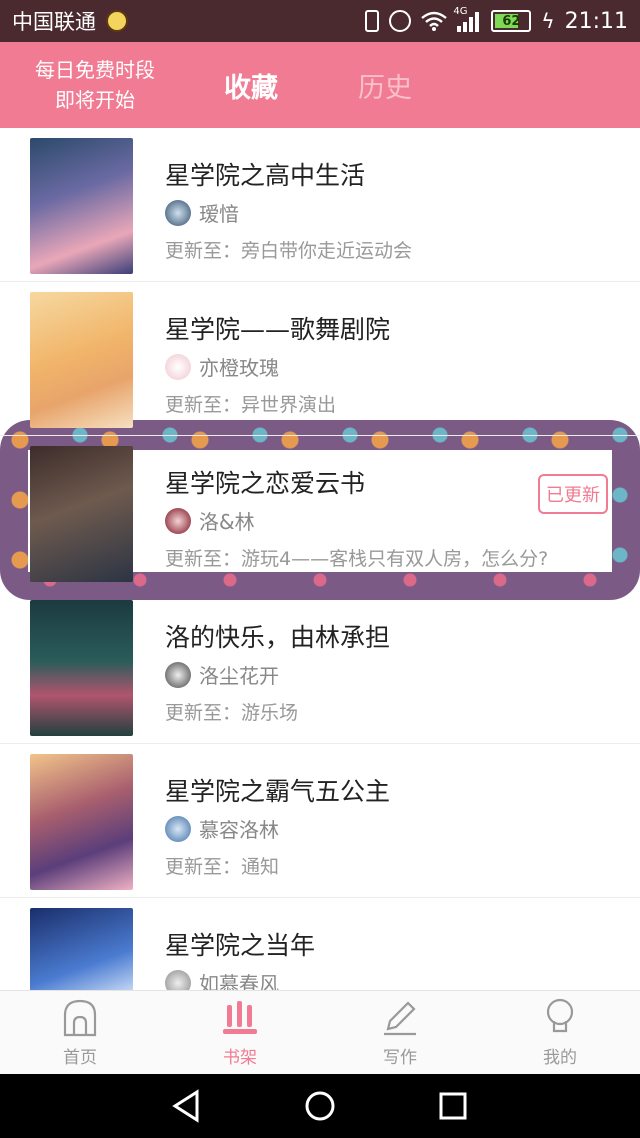 The width and height of the screenshot is (640, 1138). Describe the element at coordinates (320, 205) in the screenshot. I see `list-item: 星学院之高中生活 瑷愔 更新至：旁白带你走近运动会` at that location.